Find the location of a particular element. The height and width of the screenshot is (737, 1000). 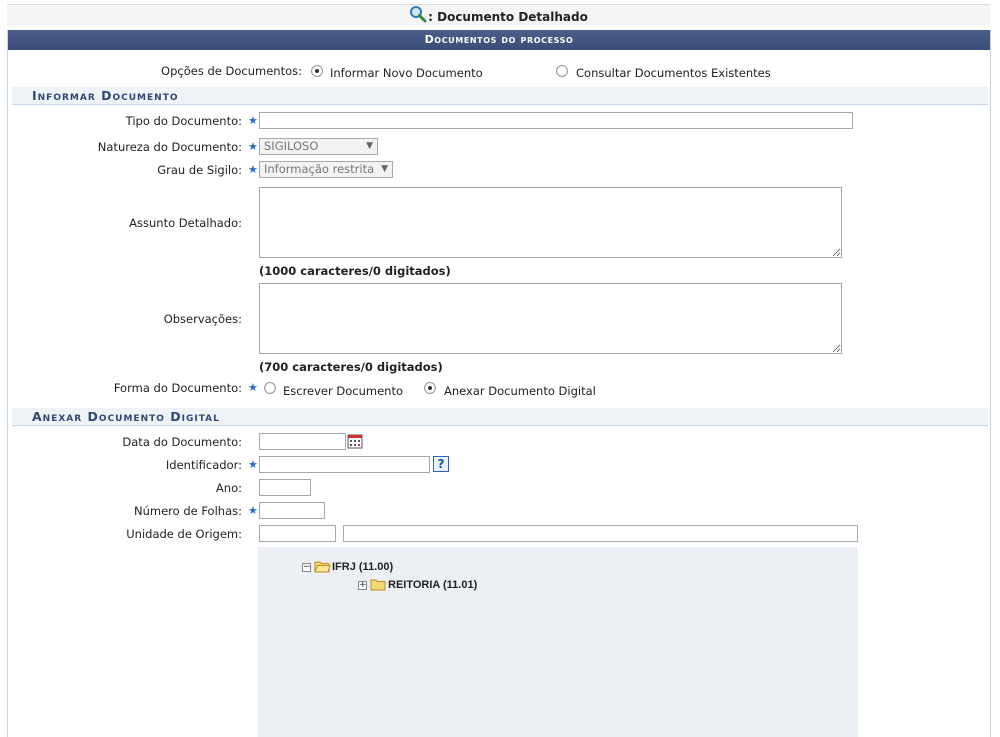

radio-consultar-existentes-label: Consultar Documentos Existentes is located at coordinates (673, 73).